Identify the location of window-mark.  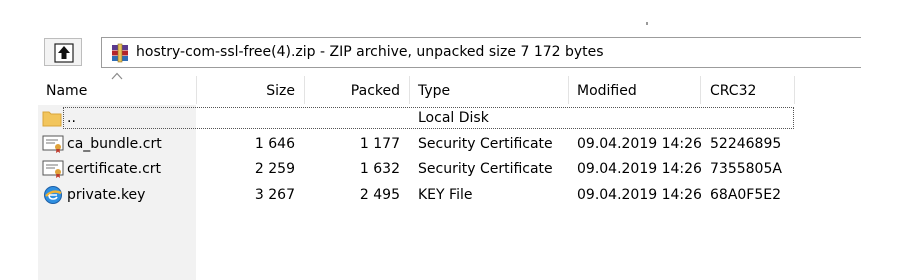
(647, 23).